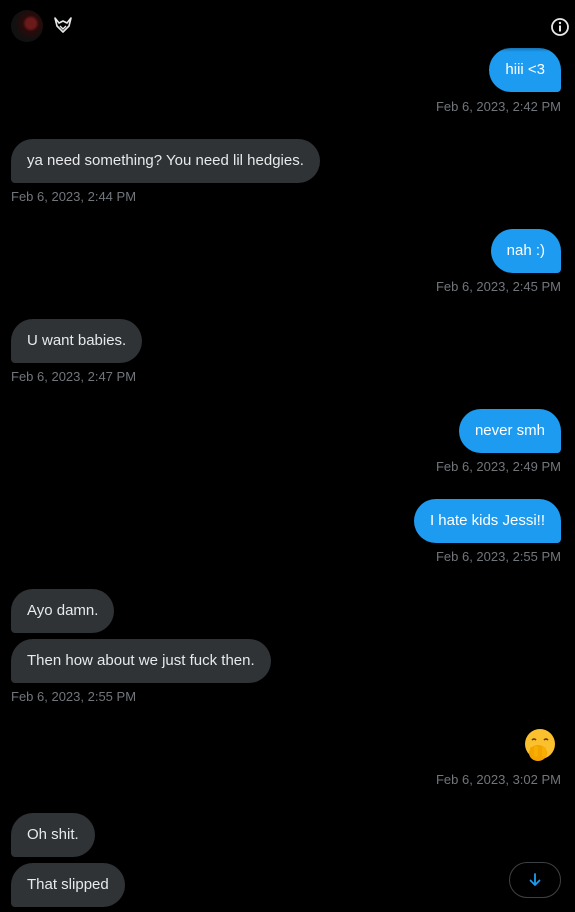  What do you see at coordinates (74, 196) in the screenshot?
I see `message-timestamp: Feb 6, 2023, 2:44 PM` at bounding box center [74, 196].